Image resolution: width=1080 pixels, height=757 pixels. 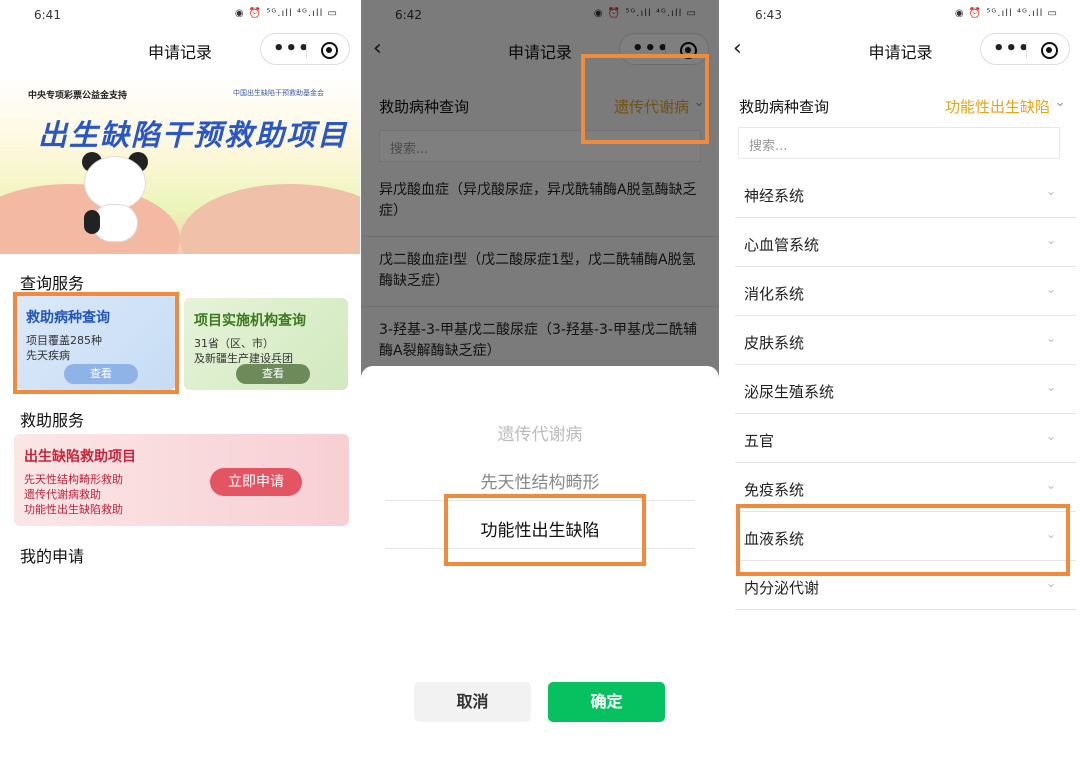 I want to click on status-time: 6:41, so click(x=47, y=15).